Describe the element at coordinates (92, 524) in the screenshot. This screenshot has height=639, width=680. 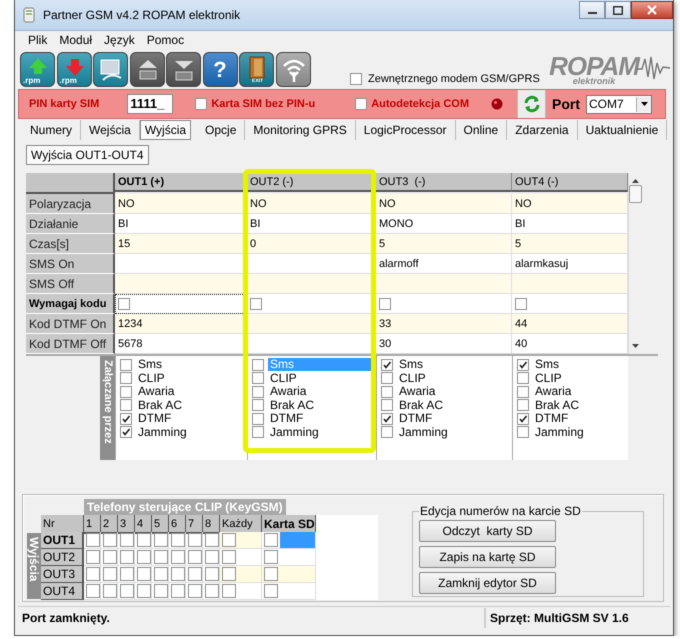
I see `column-header: 1` at that location.